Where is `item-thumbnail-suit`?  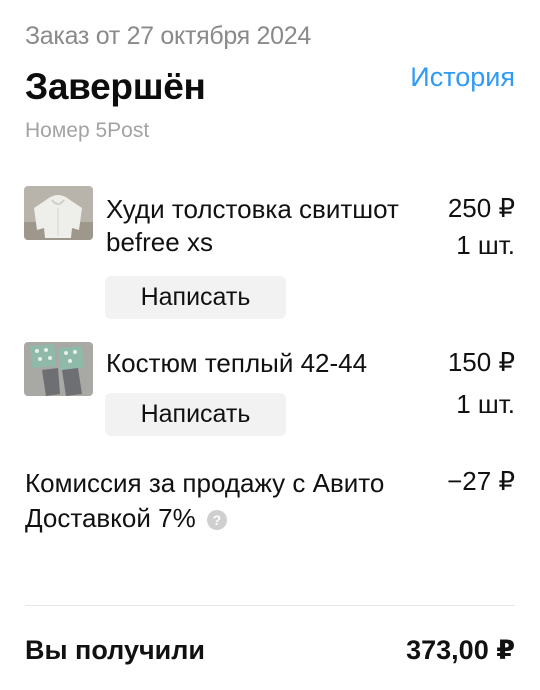
item-thumbnail-suit is located at coordinates (58, 369).